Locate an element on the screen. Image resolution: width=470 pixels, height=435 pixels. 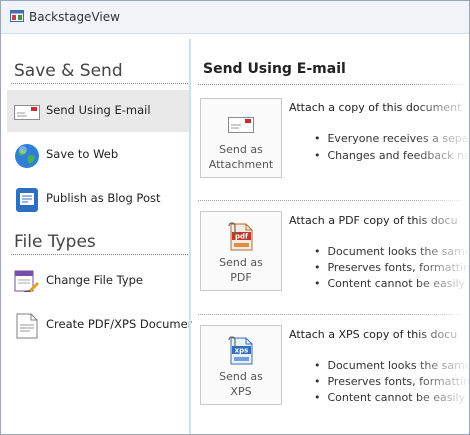
pane-divider is located at coordinates (190, 236).